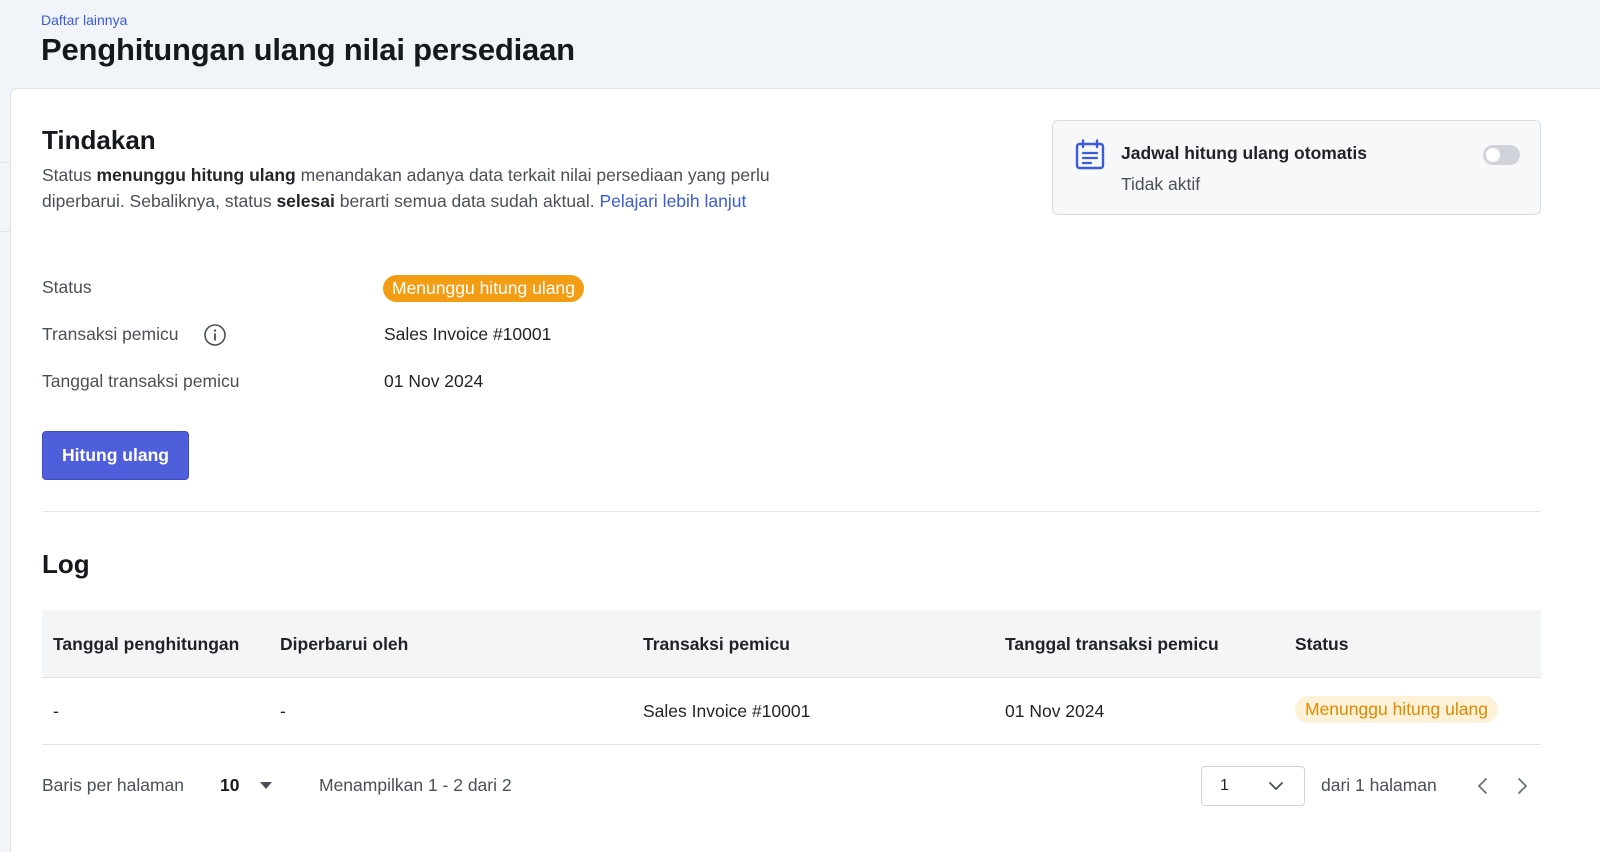 The width and height of the screenshot is (1600, 852). I want to click on column-header: Tanggal penghitungan, so click(146, 644).